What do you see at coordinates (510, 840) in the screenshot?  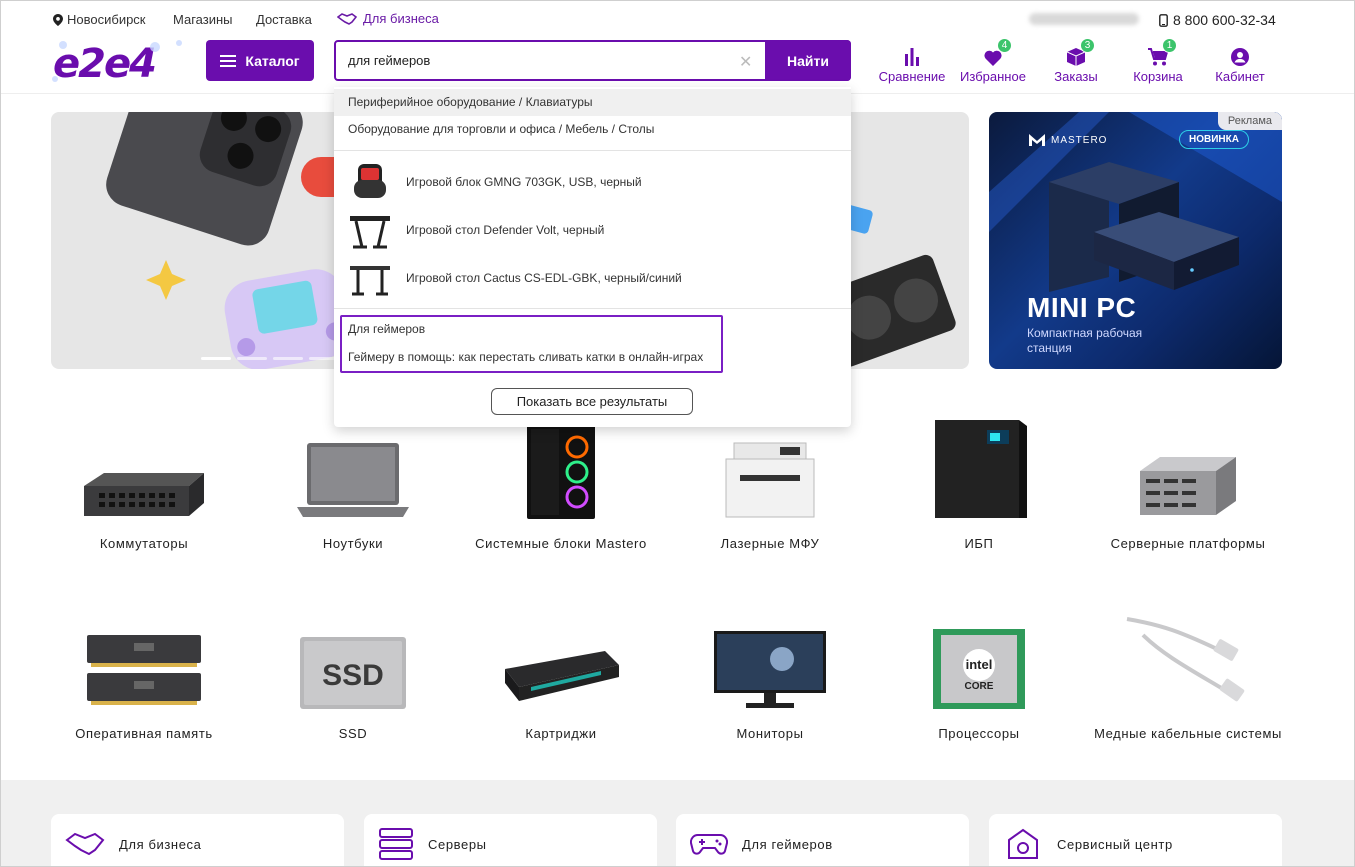 I see `servers-card: Серверы` at bounding box center [510, 840].